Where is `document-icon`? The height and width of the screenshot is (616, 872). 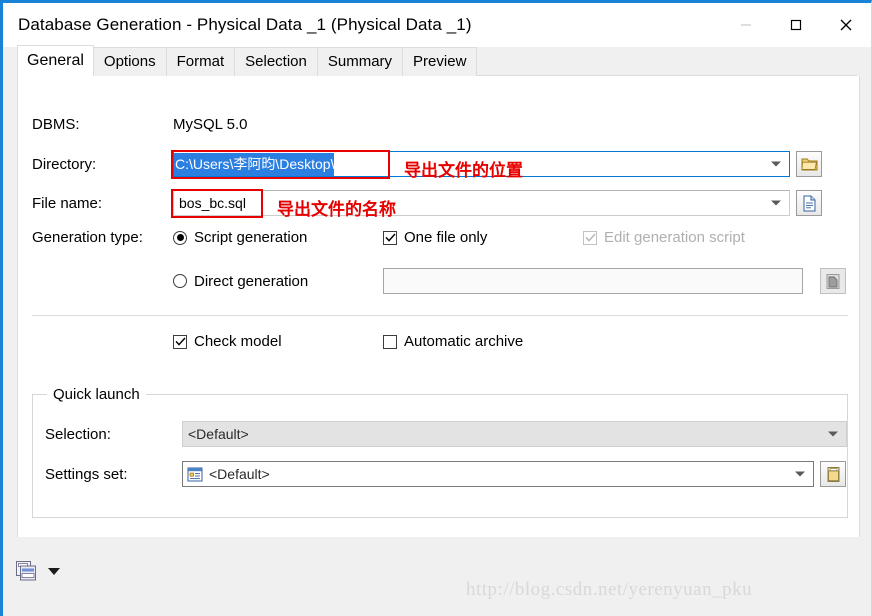
document-icon is located at coordinates (809, 203).